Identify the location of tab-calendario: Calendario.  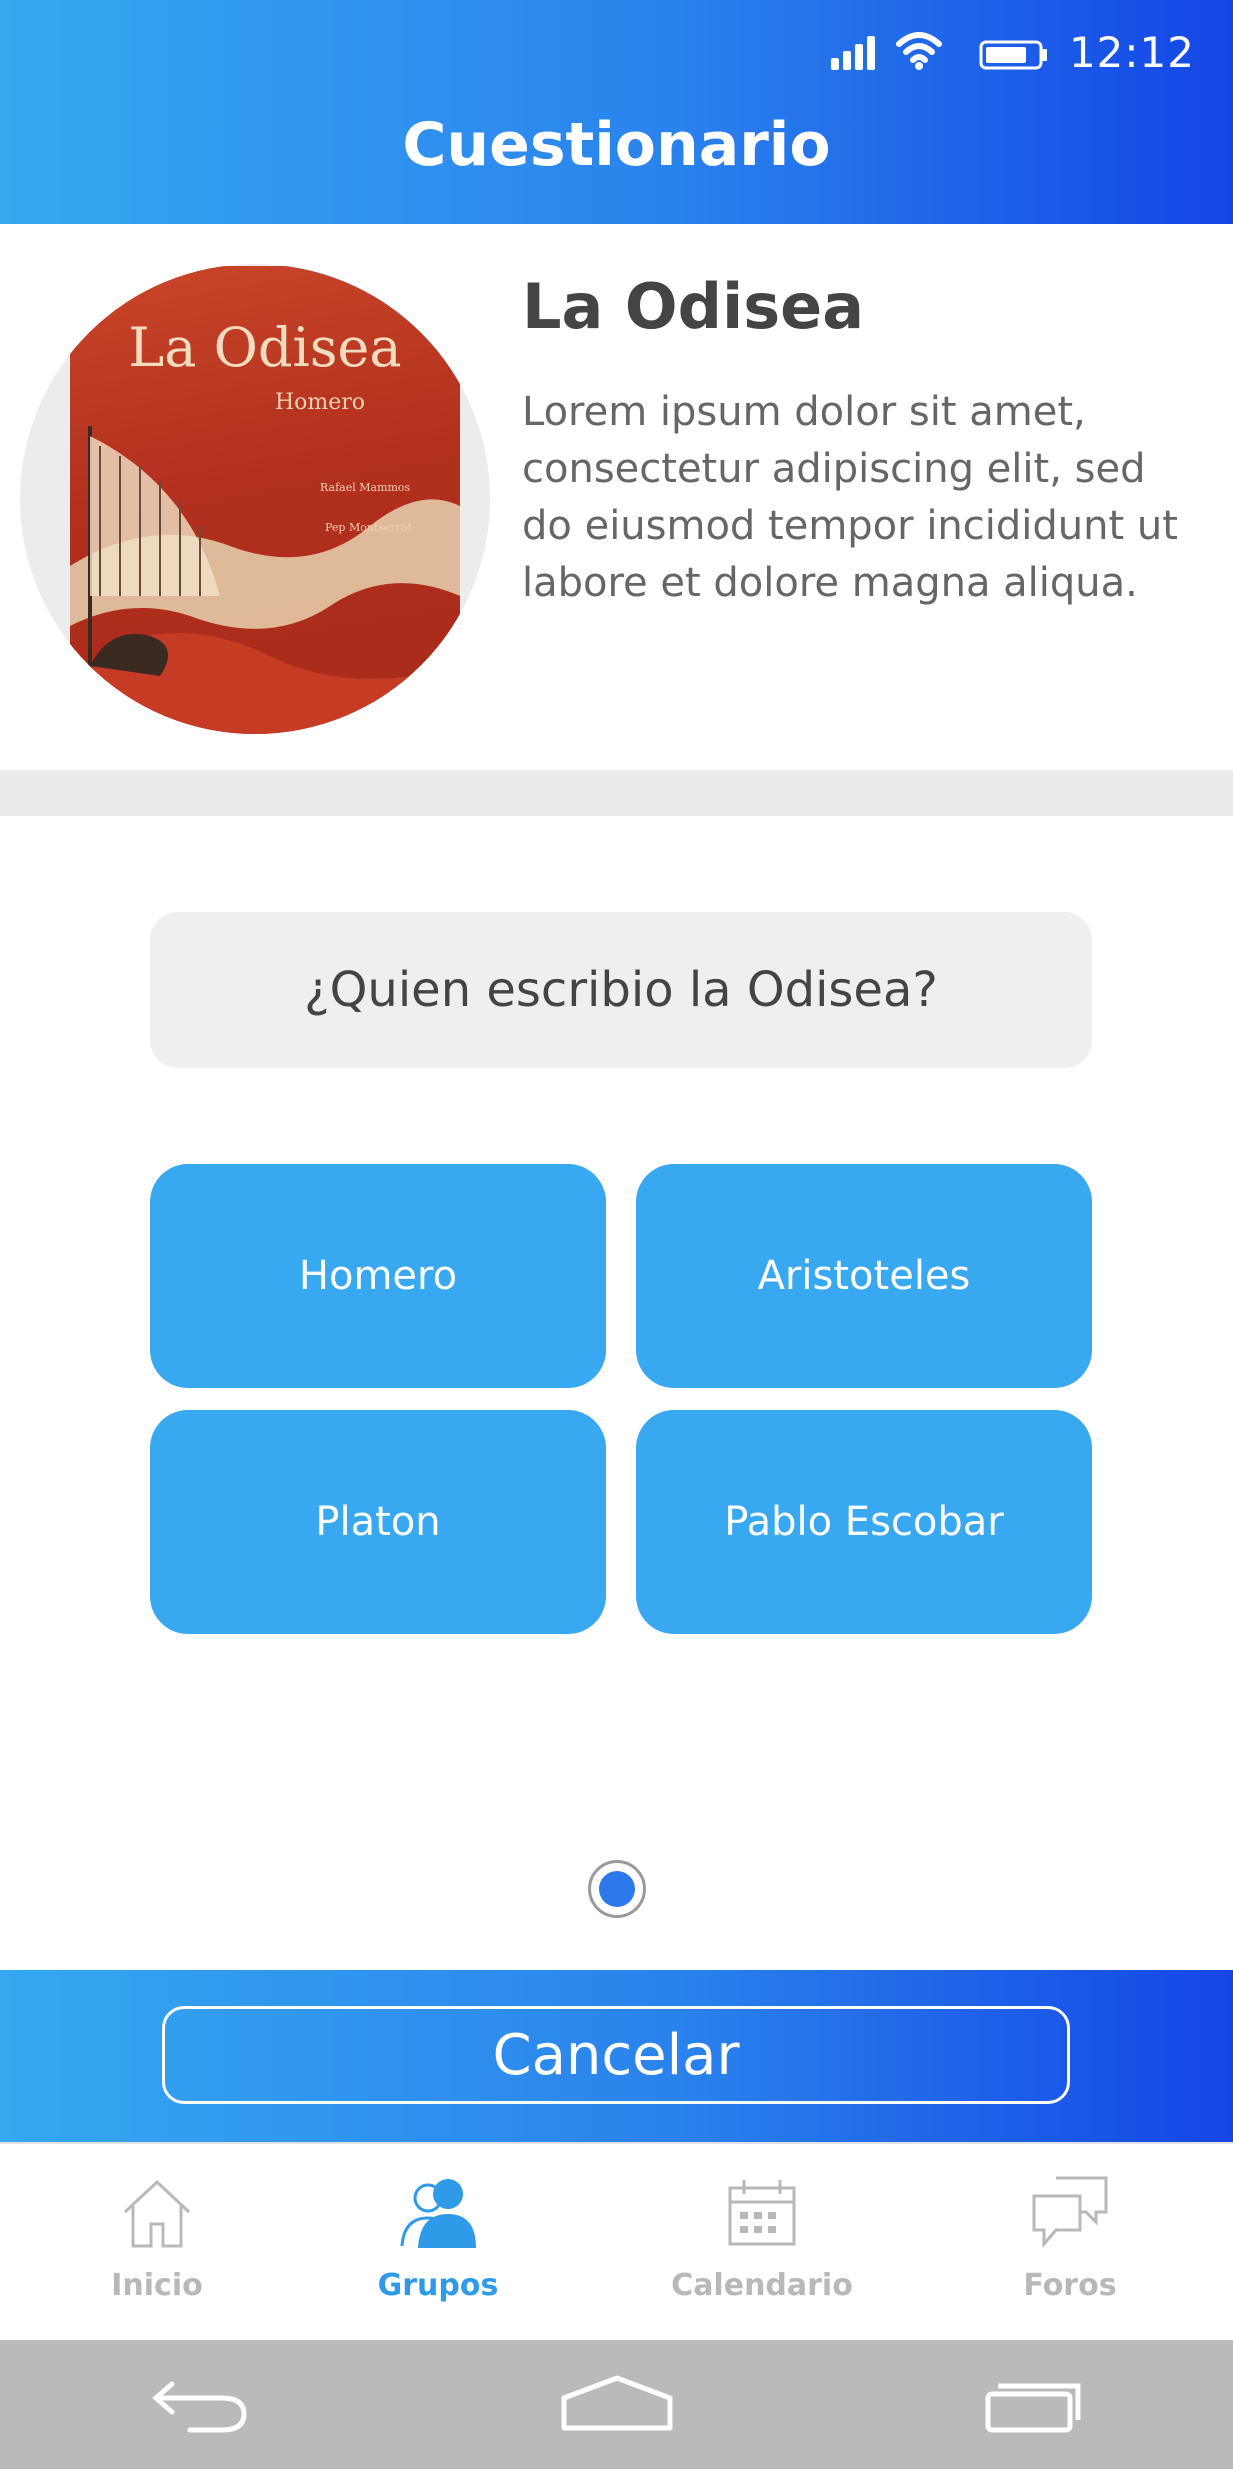
(762, 2243).